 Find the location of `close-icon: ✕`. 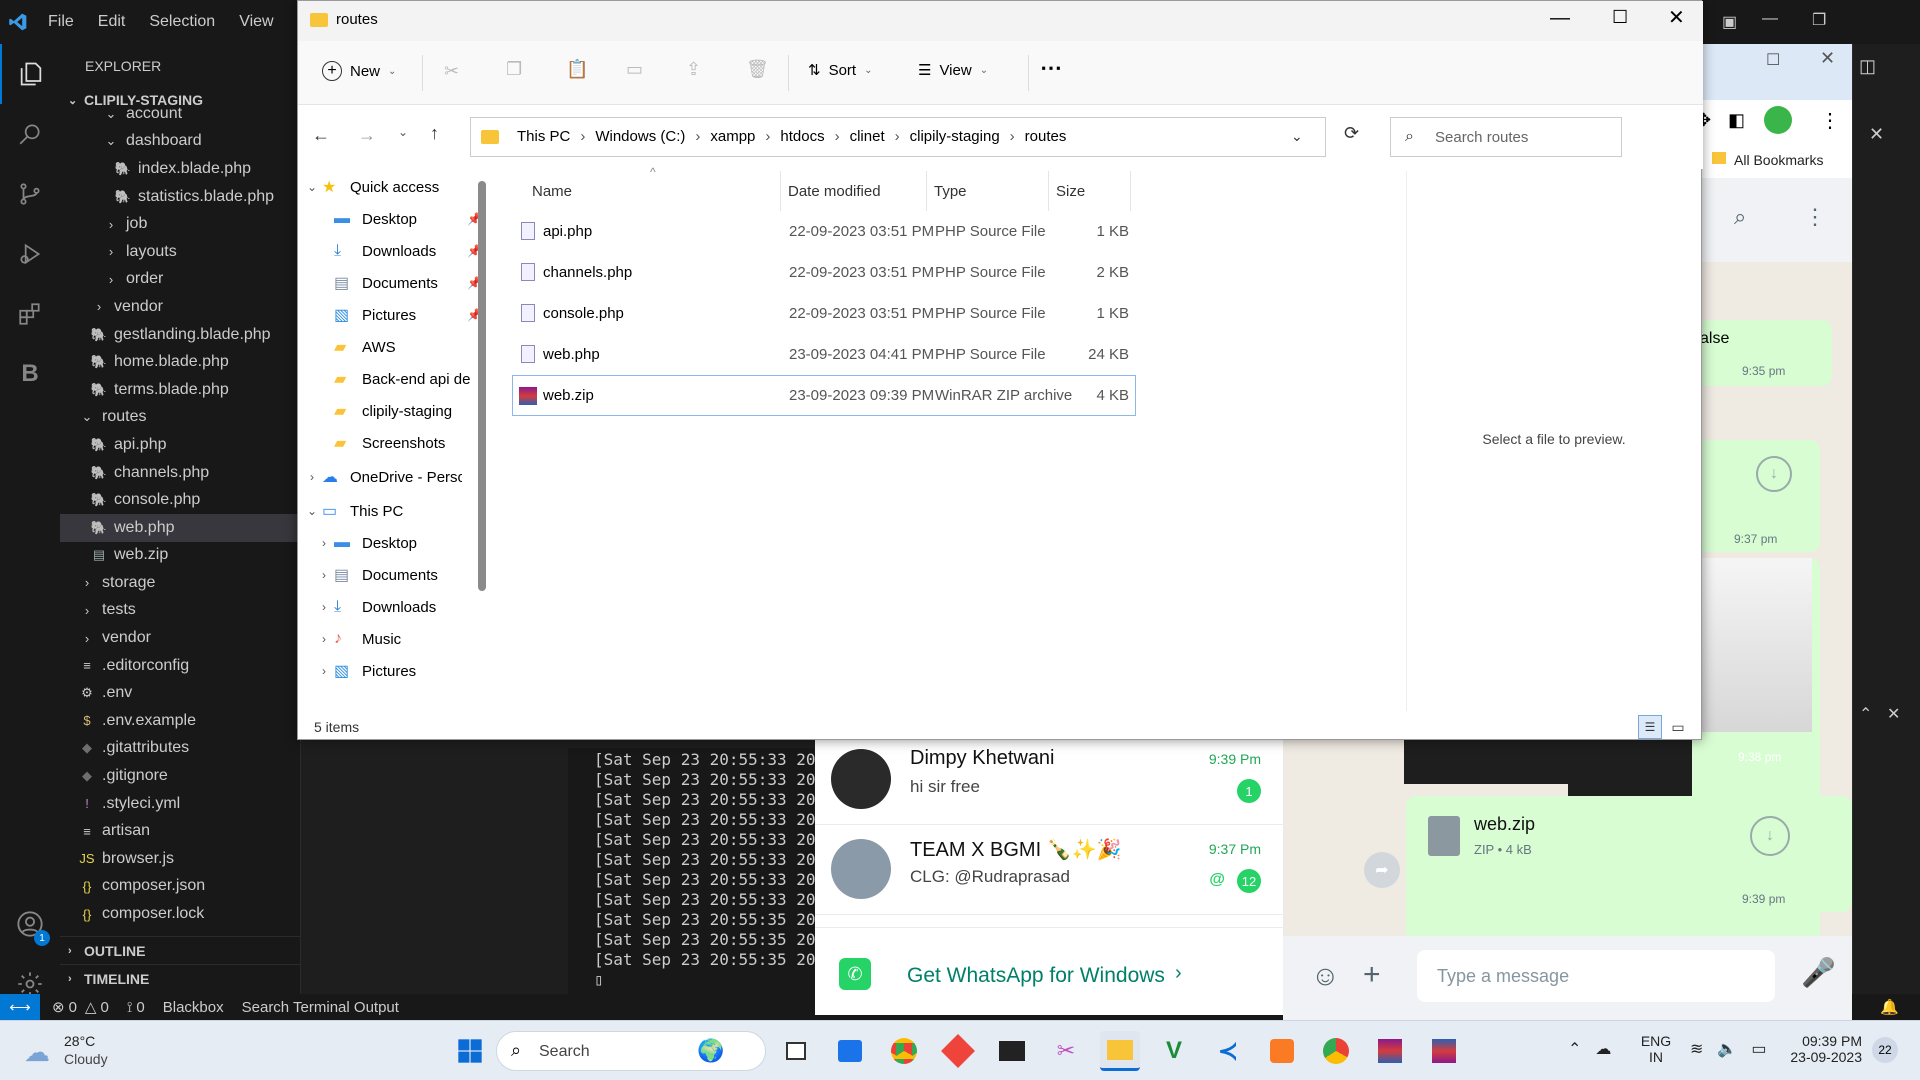

close-icon: ✕ is located at coordinates (1876, 134).